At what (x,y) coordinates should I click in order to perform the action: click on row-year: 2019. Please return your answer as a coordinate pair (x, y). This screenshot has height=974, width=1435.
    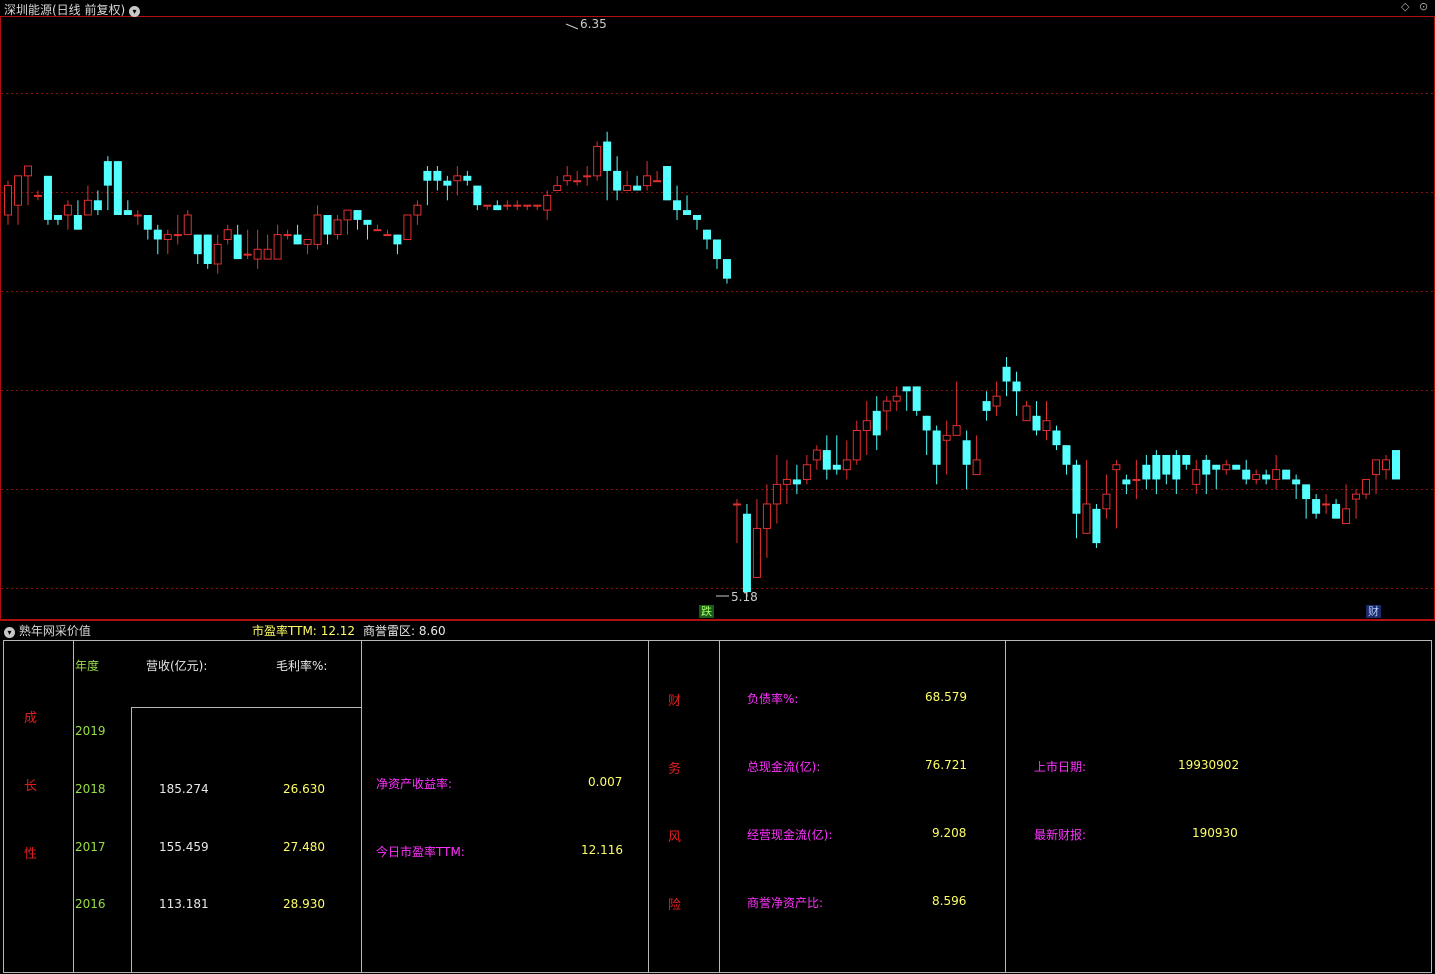
    Looking at the image, I should click on (90, 731).